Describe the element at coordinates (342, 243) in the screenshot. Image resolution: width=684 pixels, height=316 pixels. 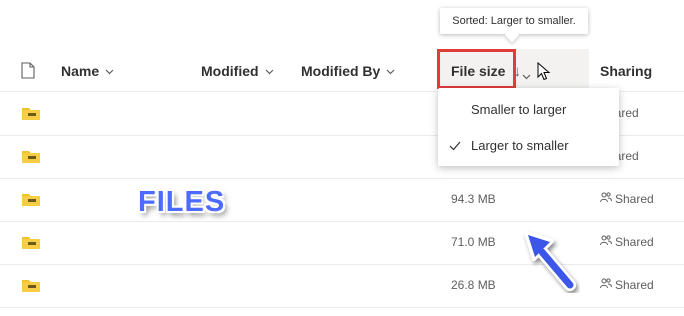
I see `table-row: 71.0 MB Shared` at that location.